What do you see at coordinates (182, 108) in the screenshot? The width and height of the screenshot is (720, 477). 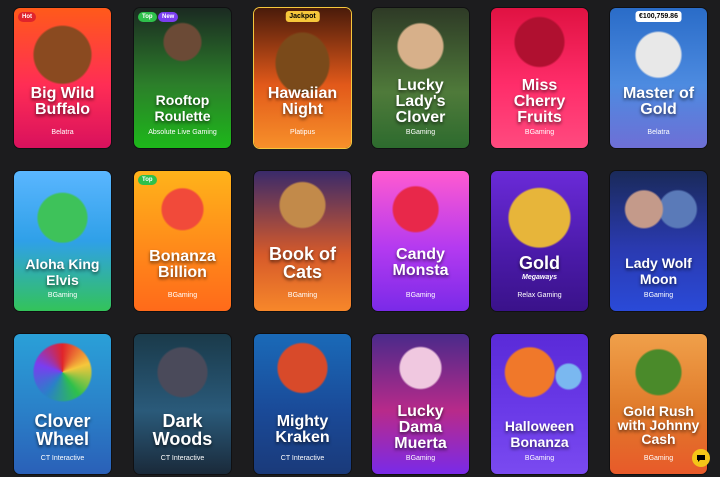 I see `game-title: Rooftop Roulette` at bounding box center [182, 108].